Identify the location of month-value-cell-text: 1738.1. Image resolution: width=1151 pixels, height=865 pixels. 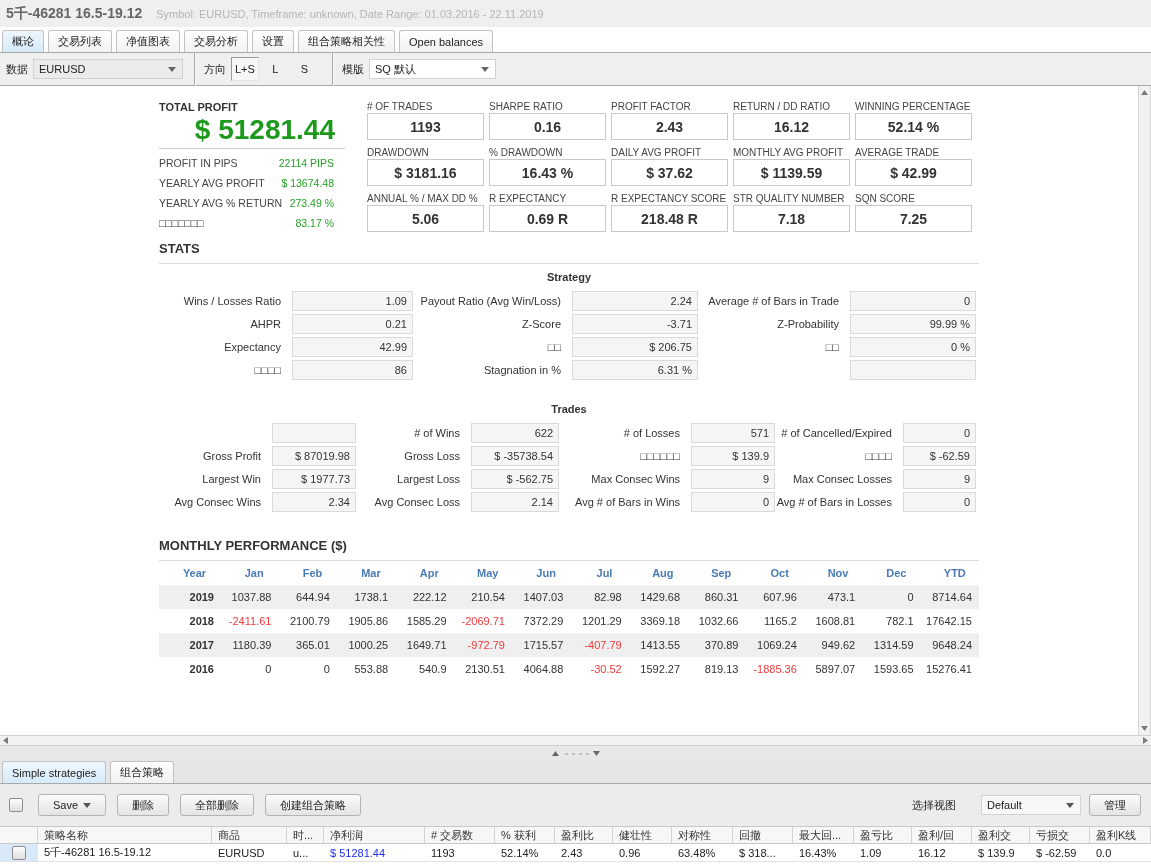
(371, 597).